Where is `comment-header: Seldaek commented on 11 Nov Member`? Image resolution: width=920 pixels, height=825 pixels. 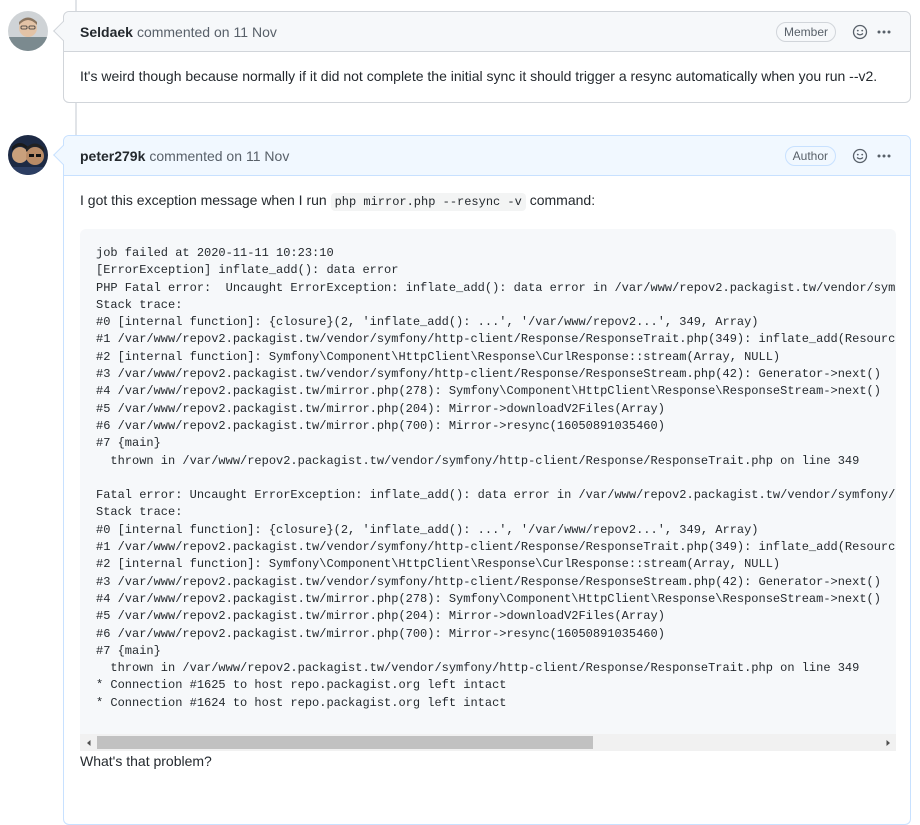 comment-header: Seldaek commented on 11 Nov Member is located at coordinates (487, 32).